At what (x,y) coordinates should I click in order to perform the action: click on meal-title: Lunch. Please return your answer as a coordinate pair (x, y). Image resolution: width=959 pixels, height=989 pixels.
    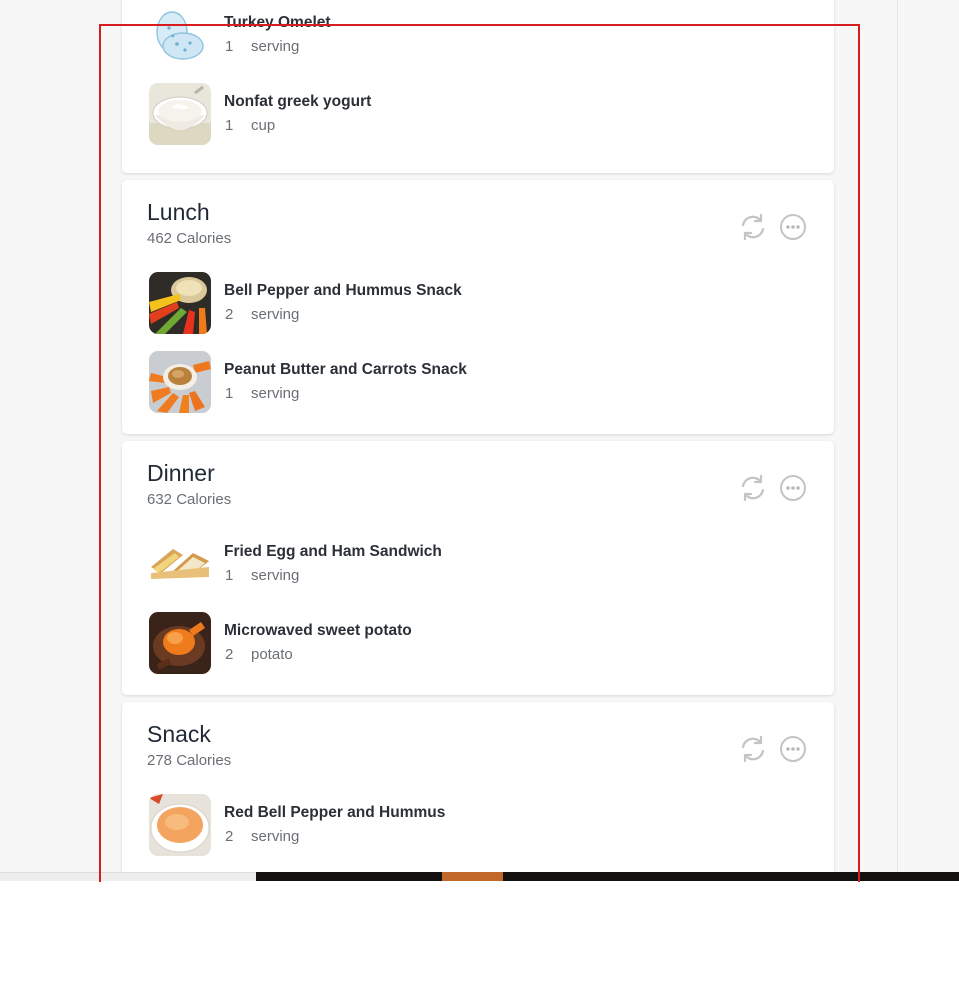
    Looking at the image, I should click on (178, 212).